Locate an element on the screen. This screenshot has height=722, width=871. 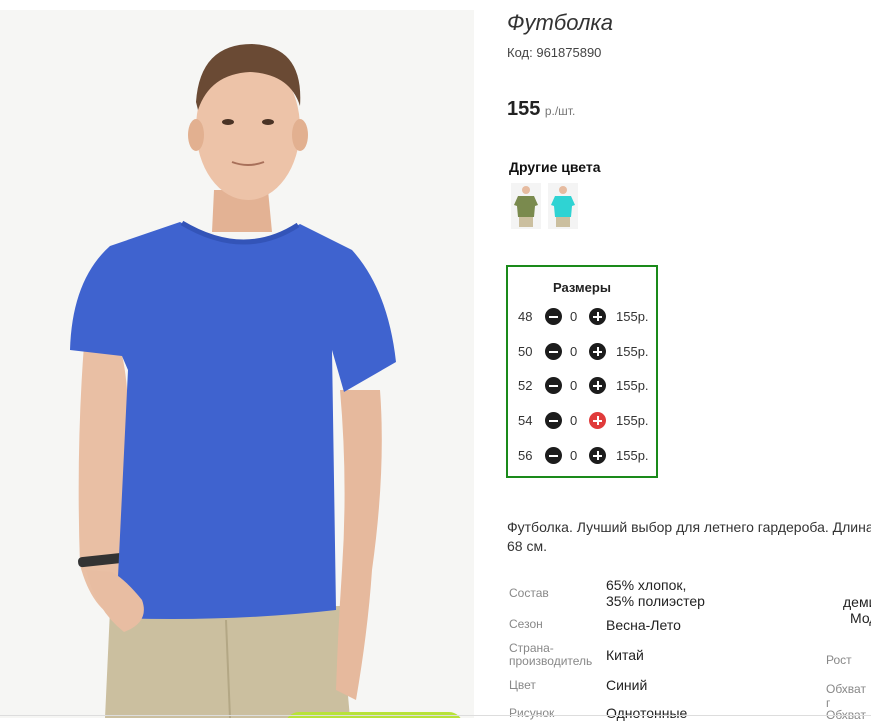
attr-right-value-1: деми is located at coordinates (857, 602).